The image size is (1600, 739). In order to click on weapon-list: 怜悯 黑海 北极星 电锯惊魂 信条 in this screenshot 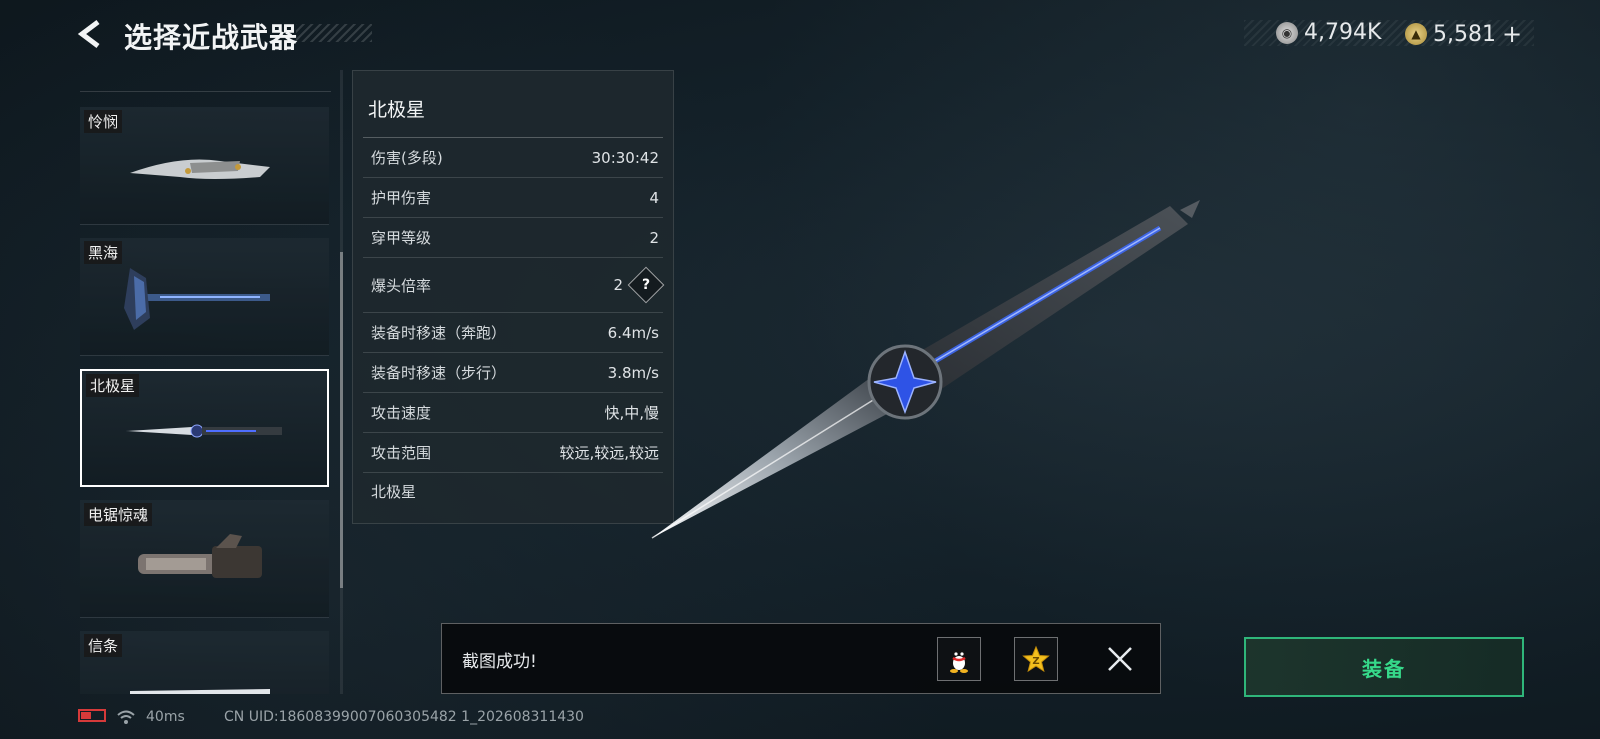, I will do `click(205, 382)`.